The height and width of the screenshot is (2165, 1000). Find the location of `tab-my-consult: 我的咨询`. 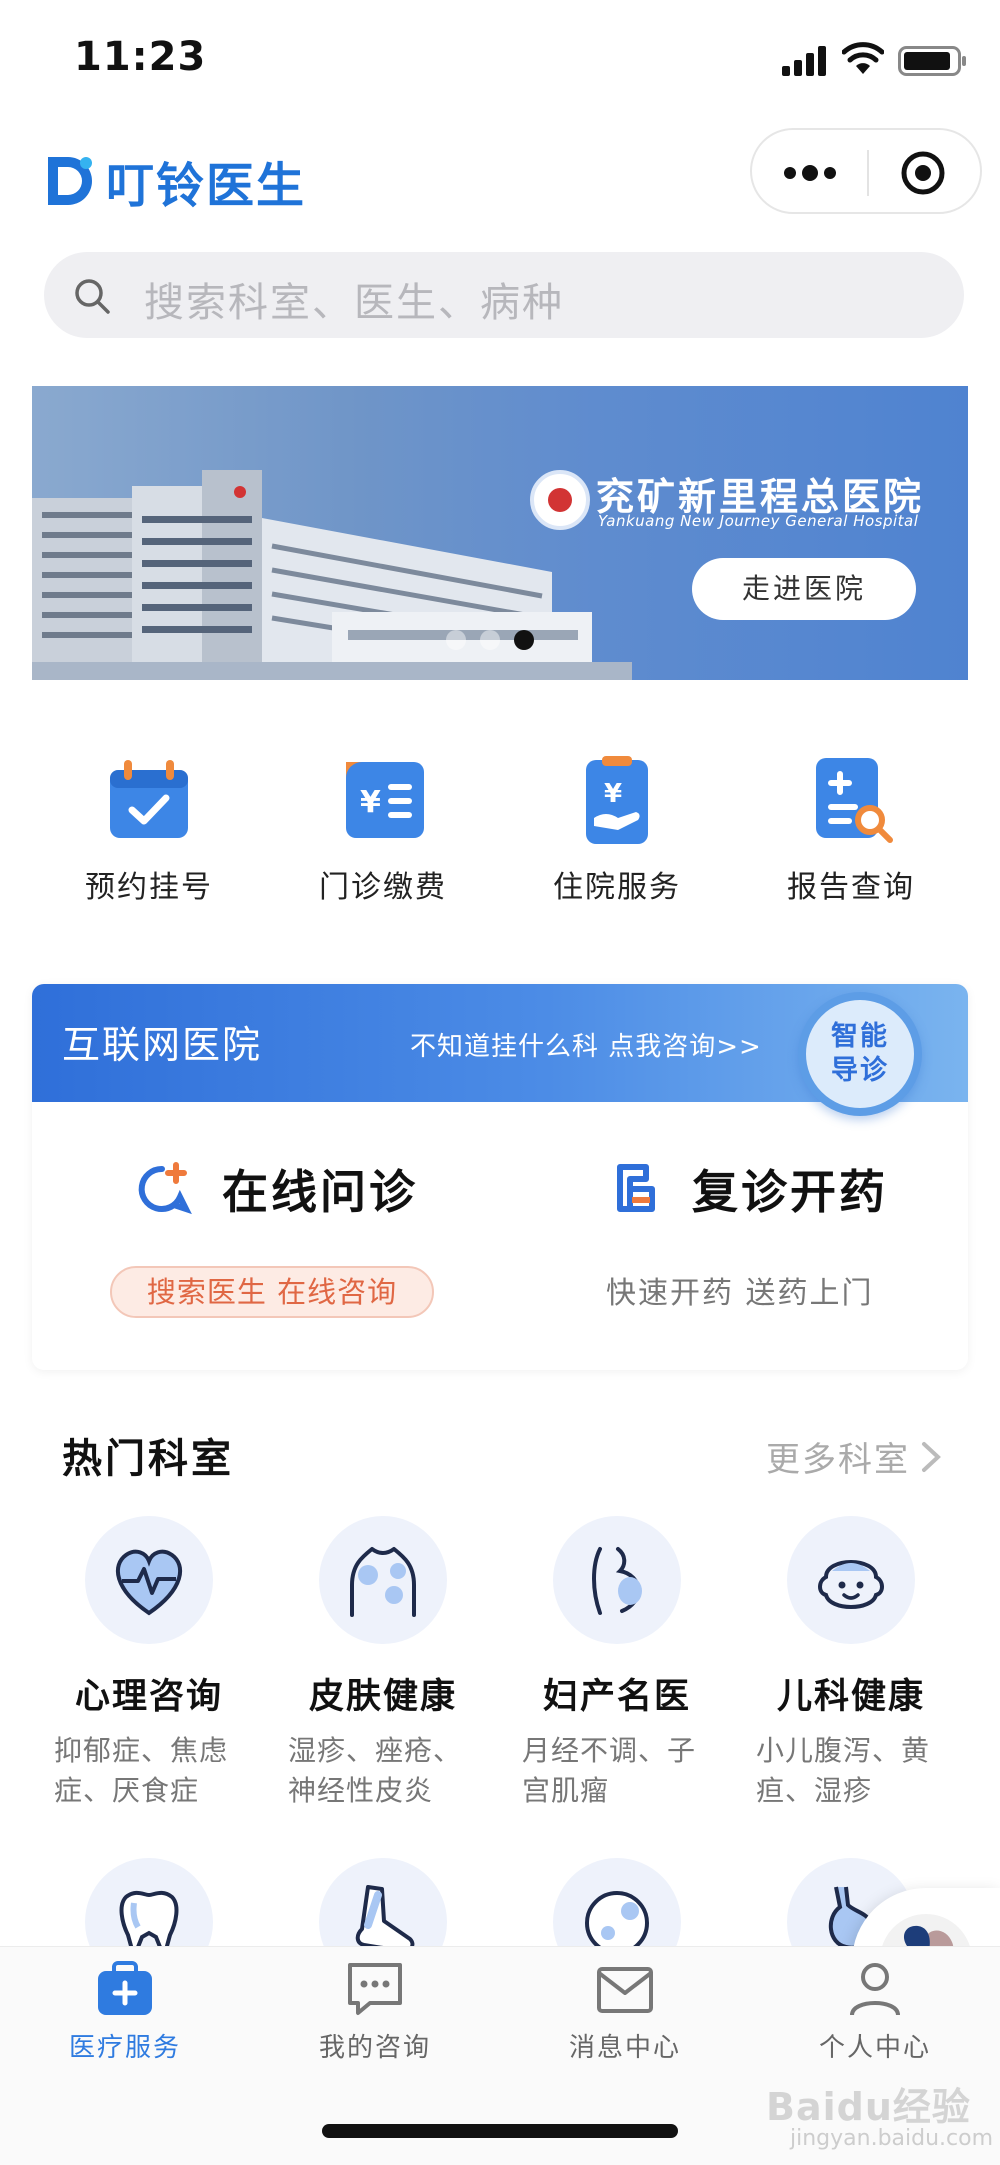

tab-my-consult: 我的咨询 is located at coordinates (375, 2012).